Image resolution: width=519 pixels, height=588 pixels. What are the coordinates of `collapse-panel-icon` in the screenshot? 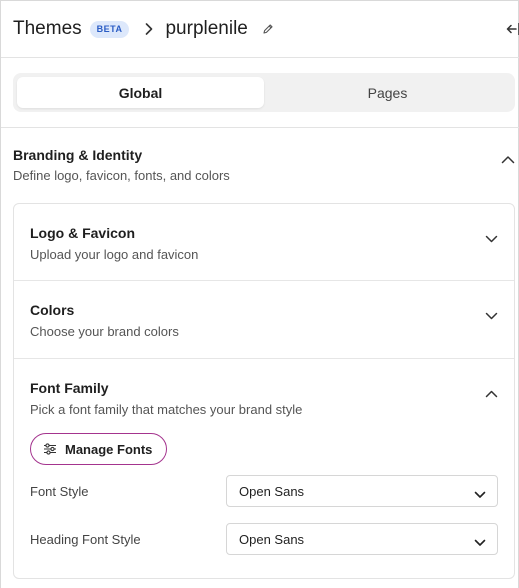 It's located at (512, 29).